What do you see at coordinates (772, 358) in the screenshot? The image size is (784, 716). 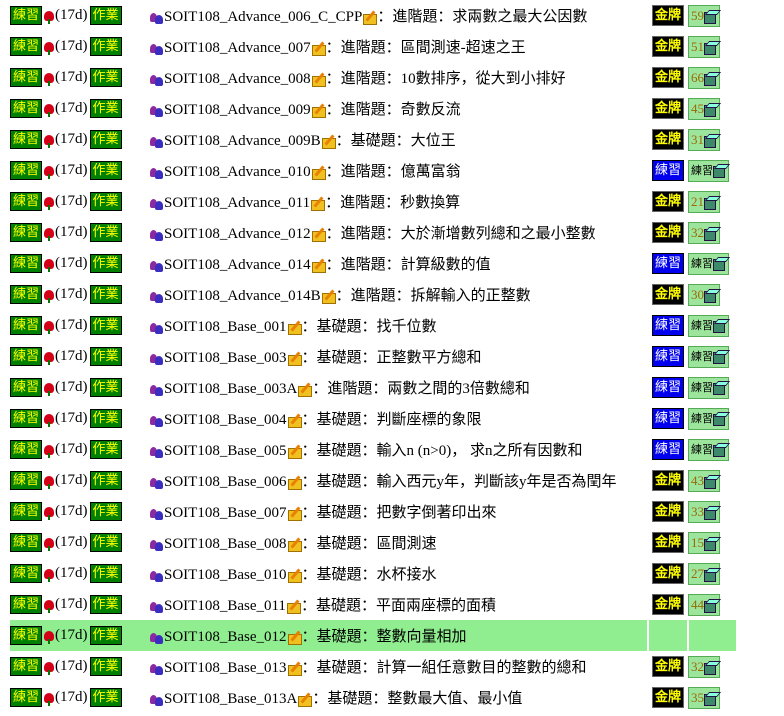 I see `scrollbar-track` at bounding box center [772, 358].